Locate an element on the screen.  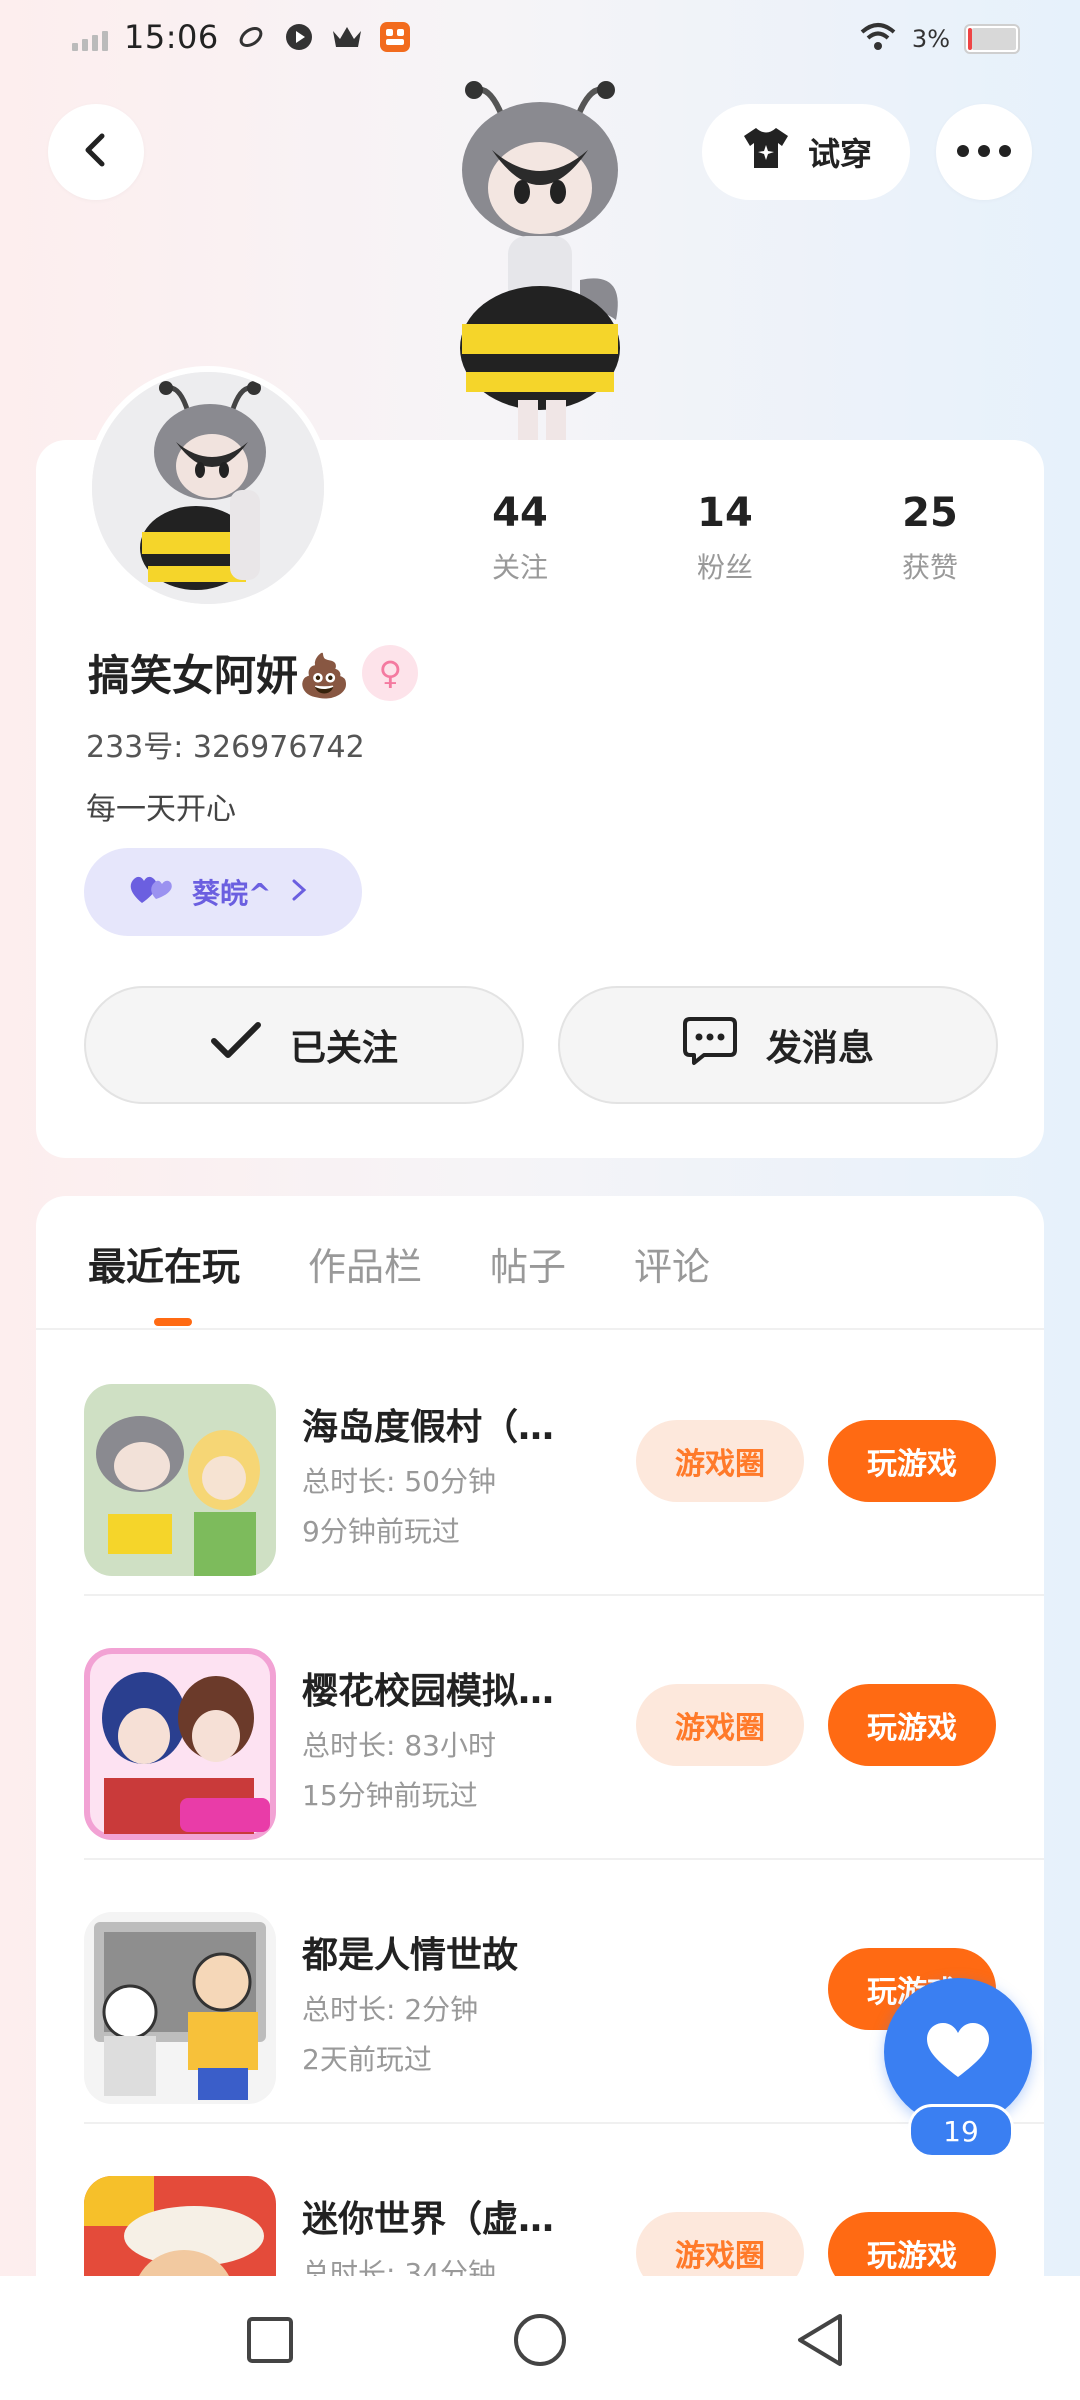
stat-followers-value: 14 is located at coordinates (725, 513).